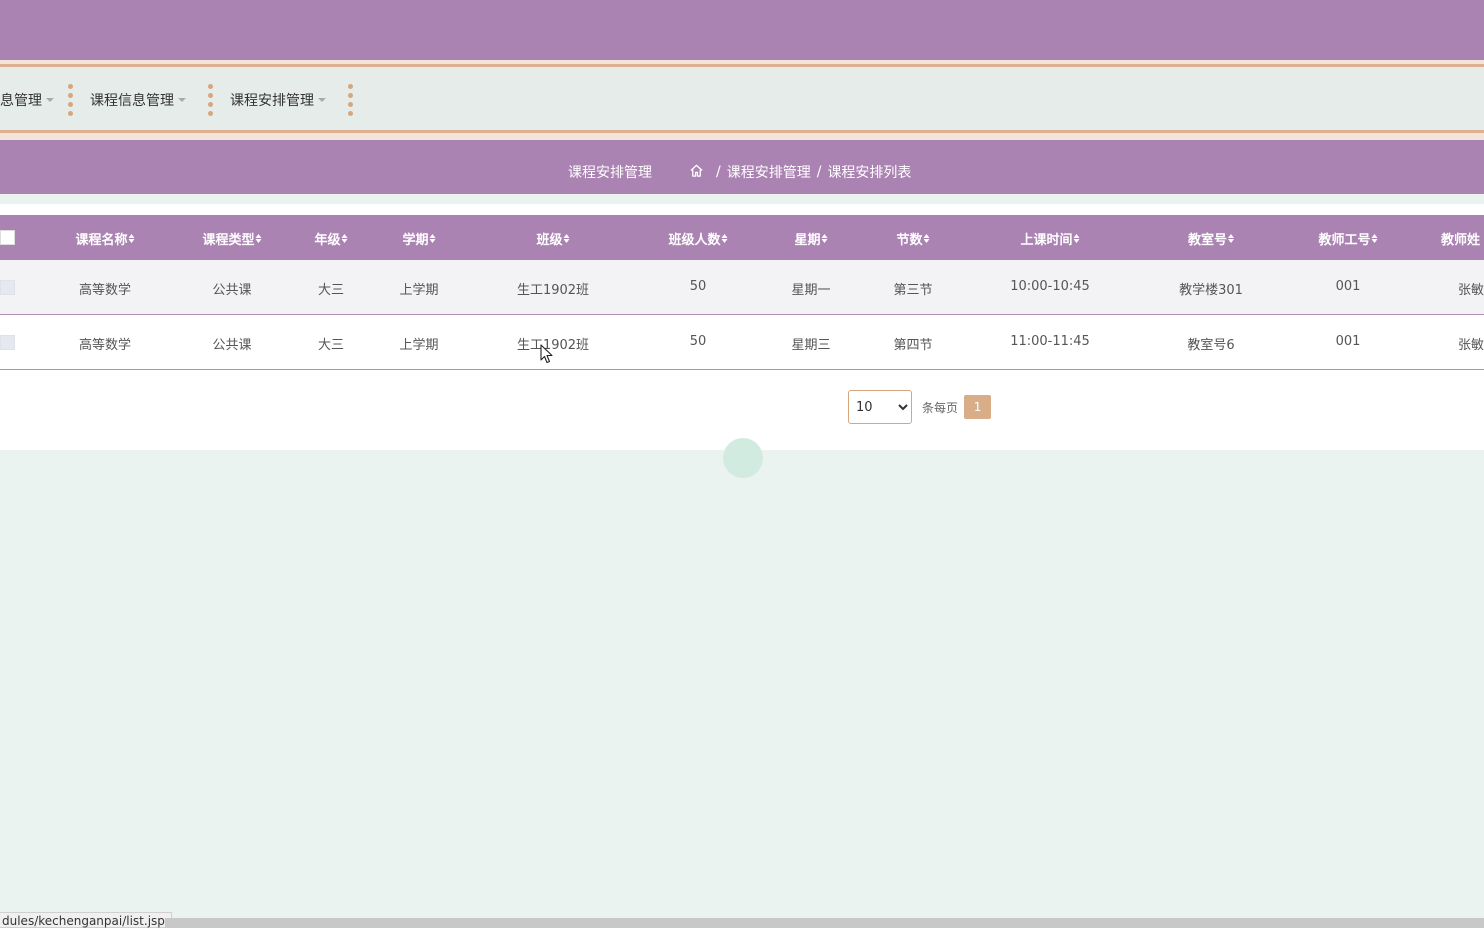 This screenshot has width=1484, height=928. What do you see at coordinates (546, 356) in the screenshot?
I see `mouse-cursor-icon` at bounding box center [546, 356].